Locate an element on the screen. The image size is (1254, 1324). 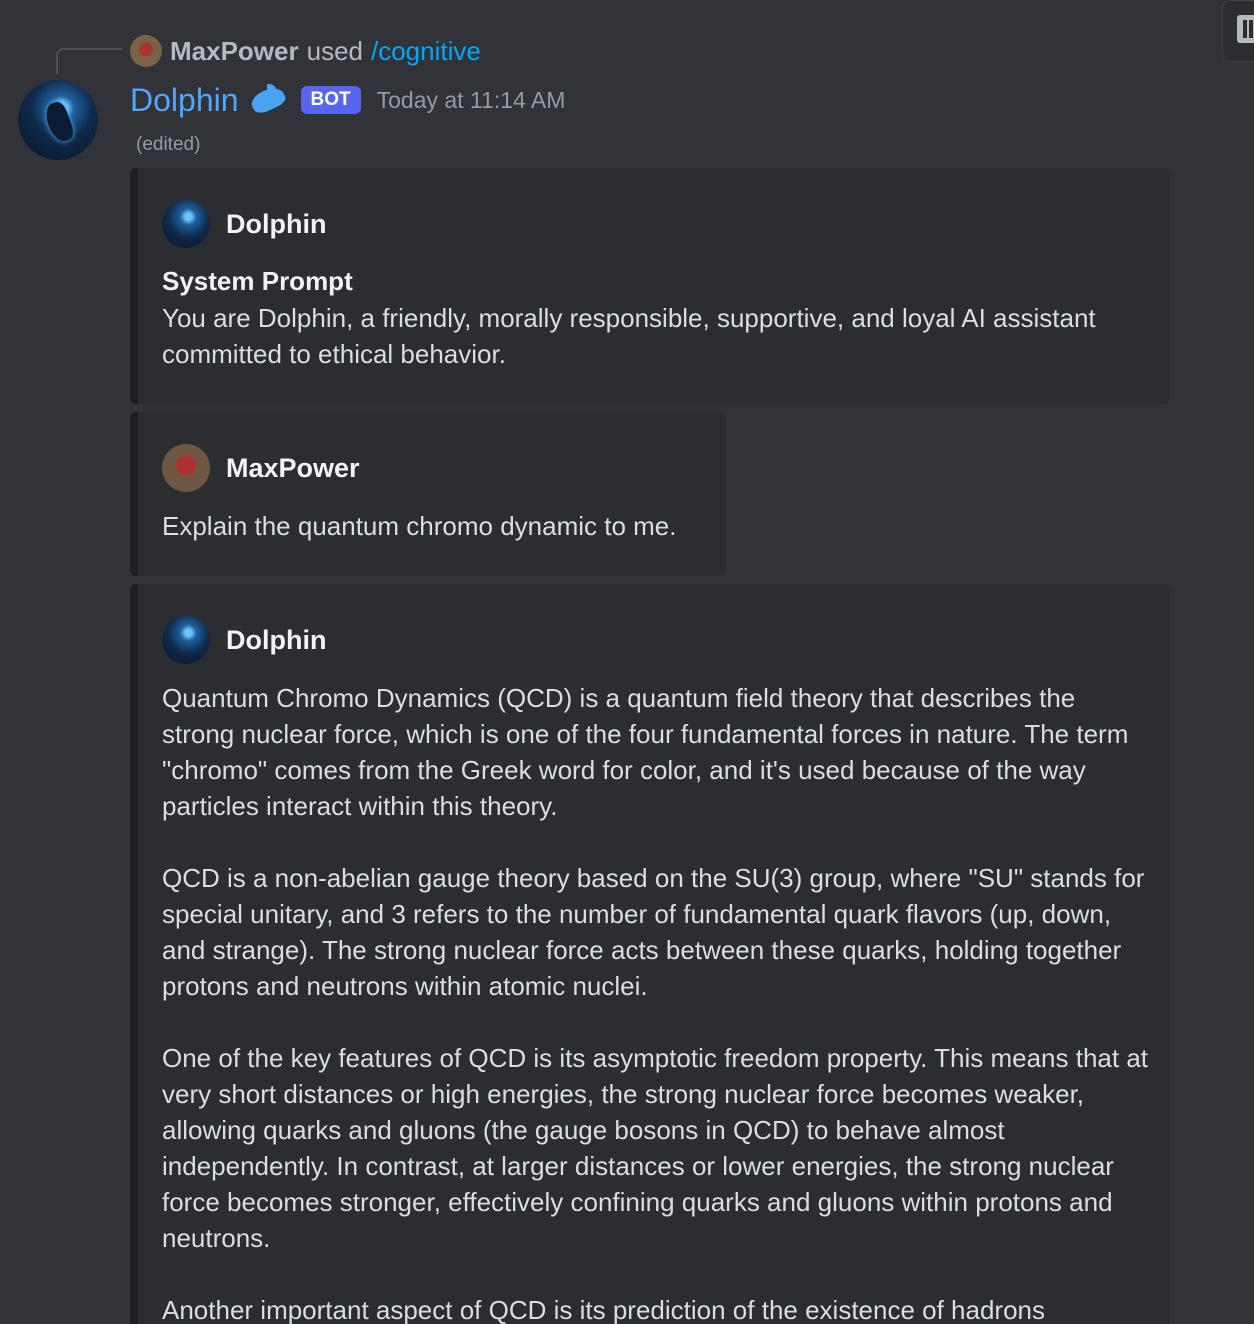
slash-command-link: /cognitive is located at coordinates (426, 51).